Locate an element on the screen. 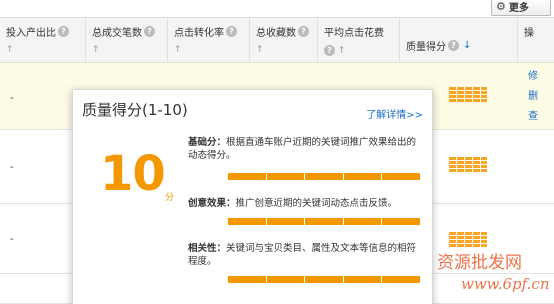 Image resolution: width=554 pixels, height=304 pixels. column-label: 平均点击花费 is located at coordinates (354, 33).